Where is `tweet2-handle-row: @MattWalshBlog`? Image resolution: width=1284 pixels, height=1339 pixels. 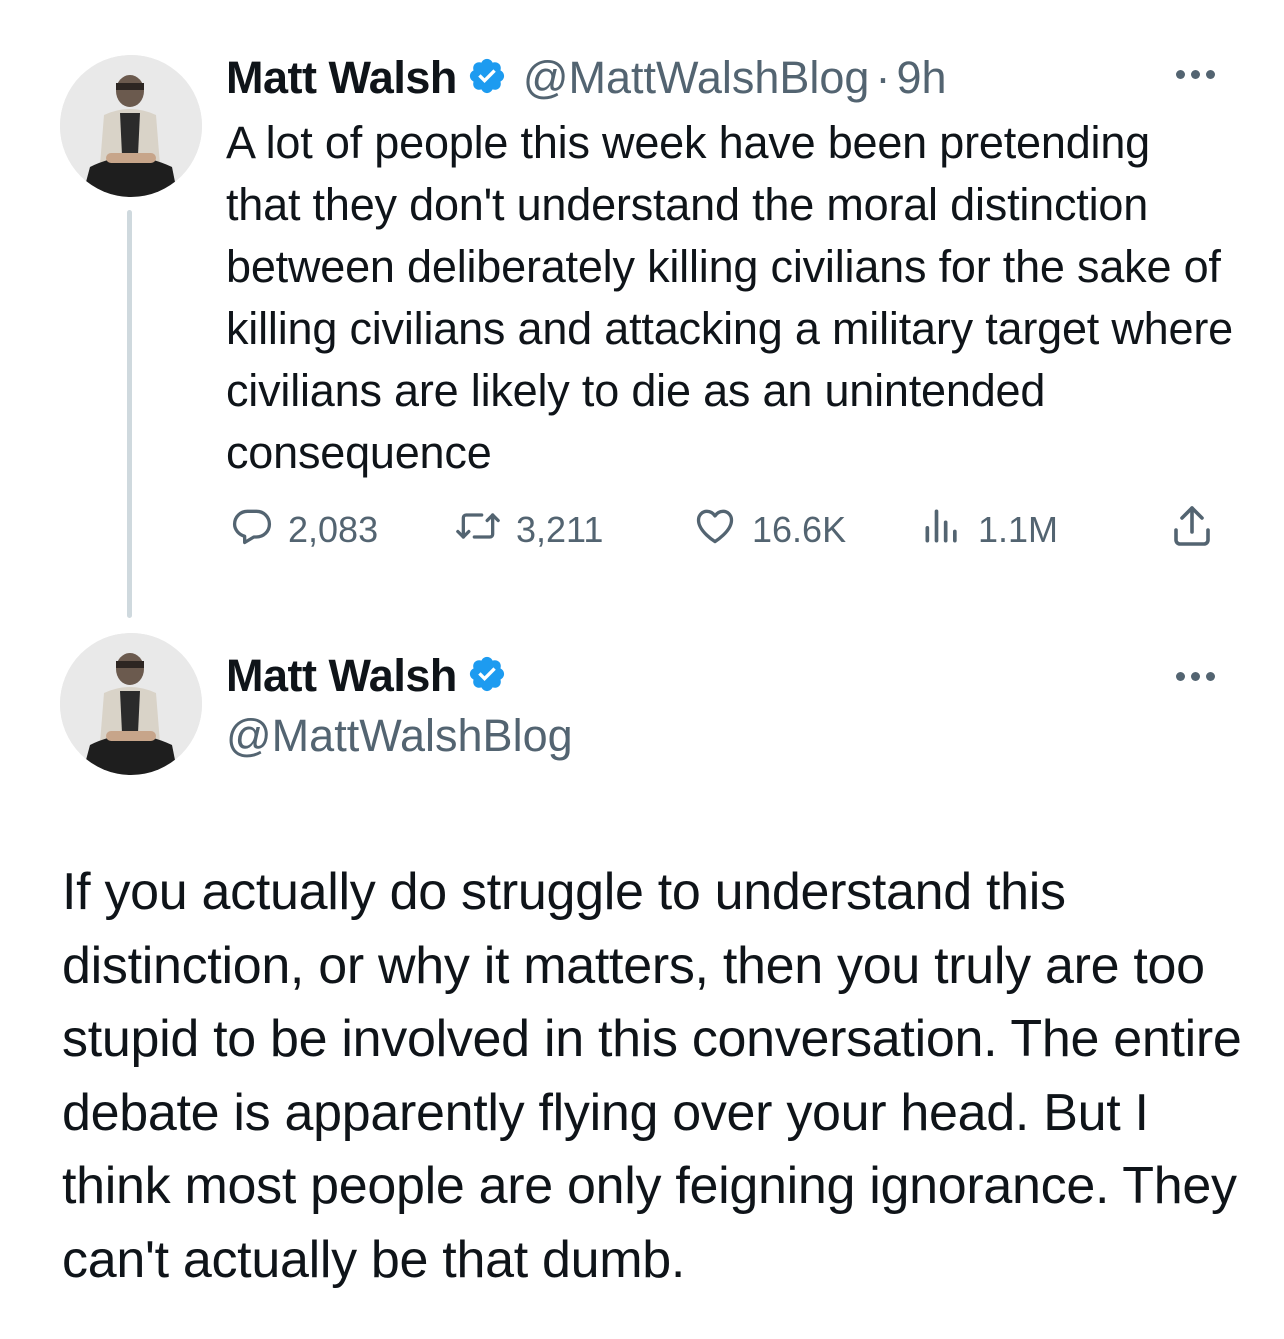
tweet2-handle-row: @MattWalshBlog is located at coordinates (399, 736).